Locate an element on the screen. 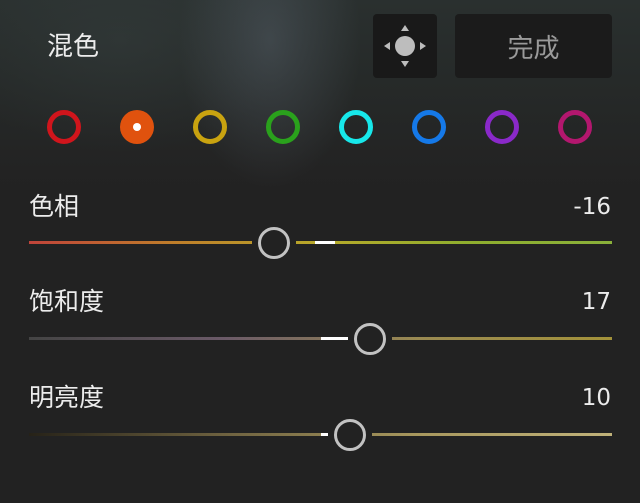  luminance-slider-zero-mark is located at coordinates (324, 434).